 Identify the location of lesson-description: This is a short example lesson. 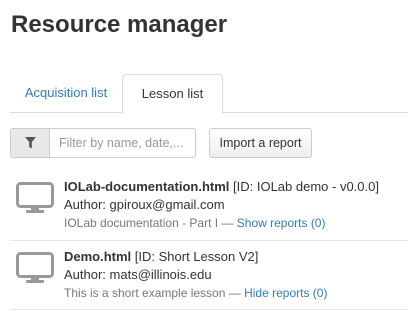
(145, 293).